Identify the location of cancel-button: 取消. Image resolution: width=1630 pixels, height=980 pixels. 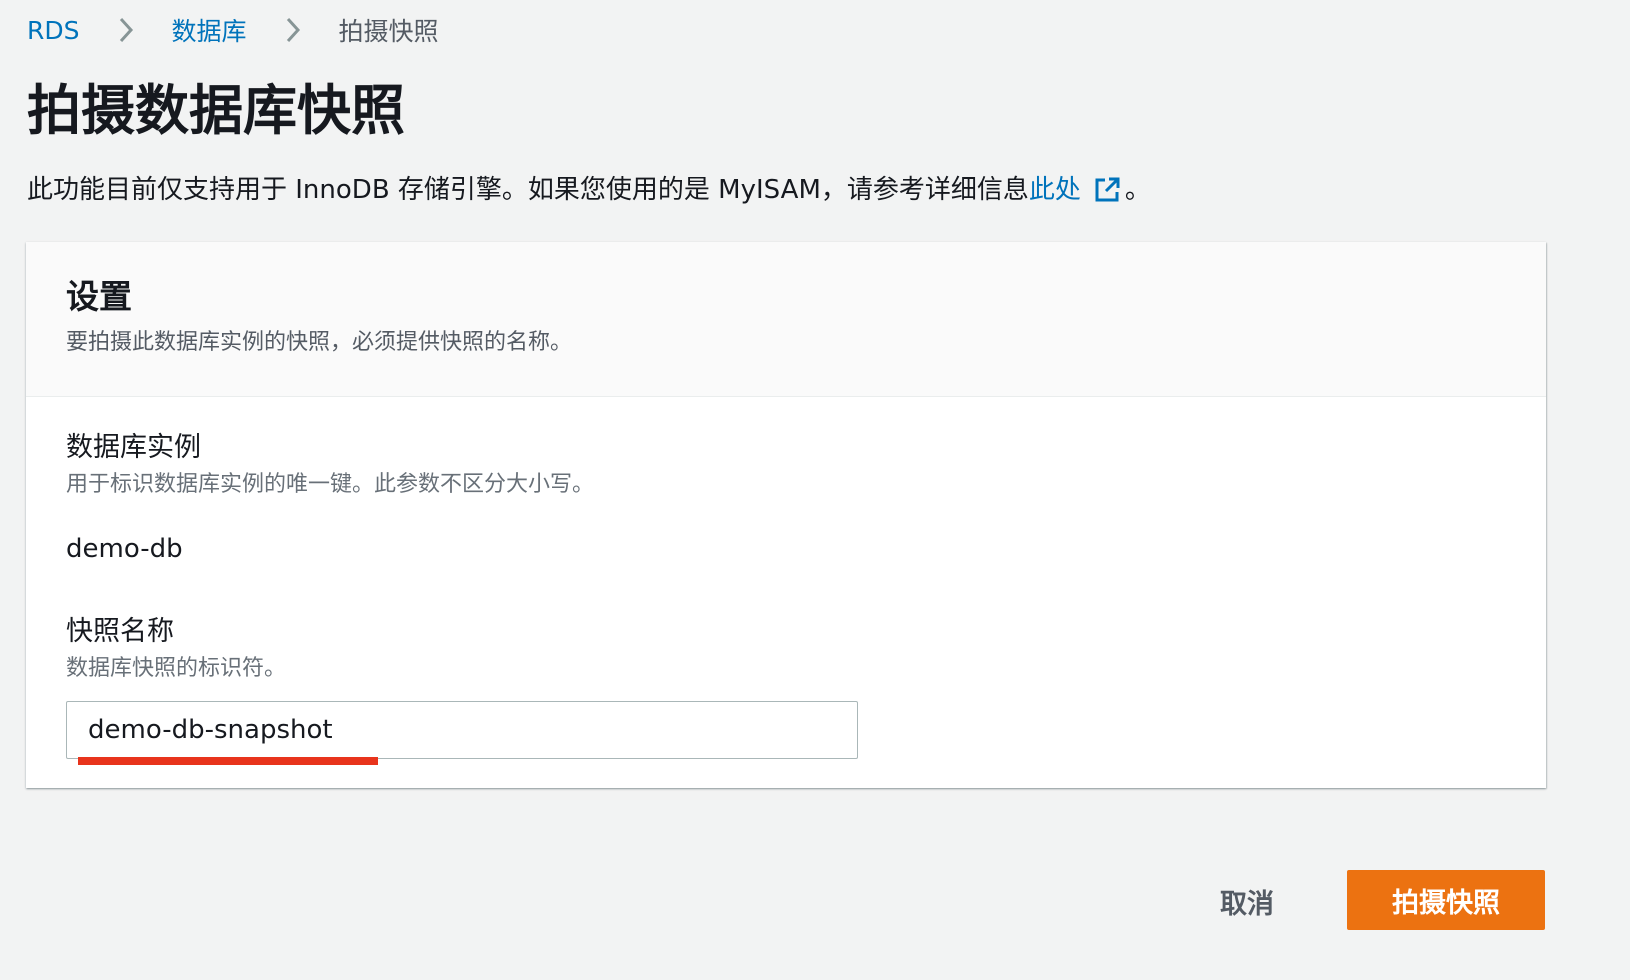
(1247, 901).